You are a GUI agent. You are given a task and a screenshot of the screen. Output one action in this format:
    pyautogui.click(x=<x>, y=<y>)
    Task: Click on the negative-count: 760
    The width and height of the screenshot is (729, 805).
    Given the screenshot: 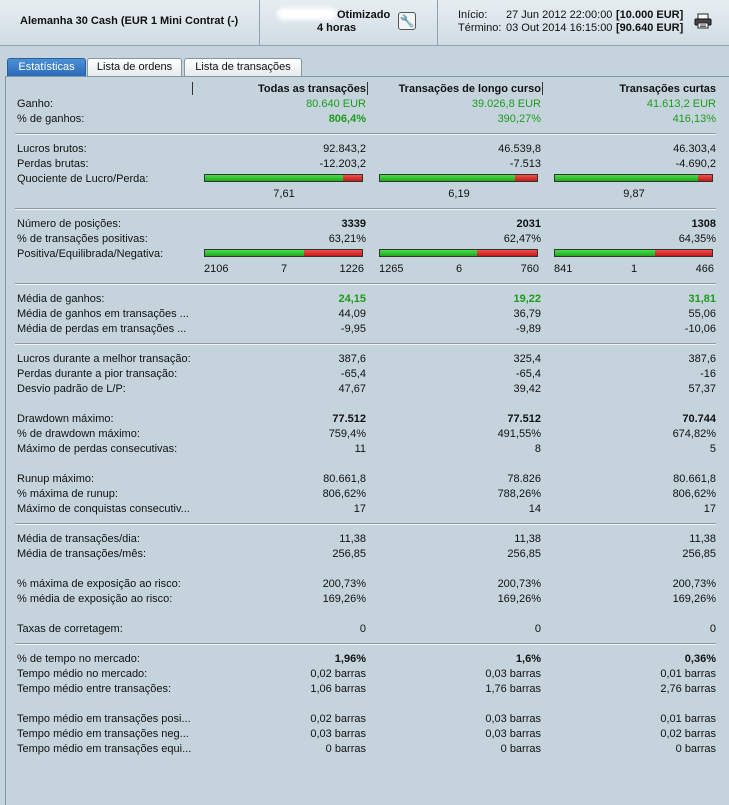 What is the action you would take?
    pyautogui.click(x=529, y=269)
    